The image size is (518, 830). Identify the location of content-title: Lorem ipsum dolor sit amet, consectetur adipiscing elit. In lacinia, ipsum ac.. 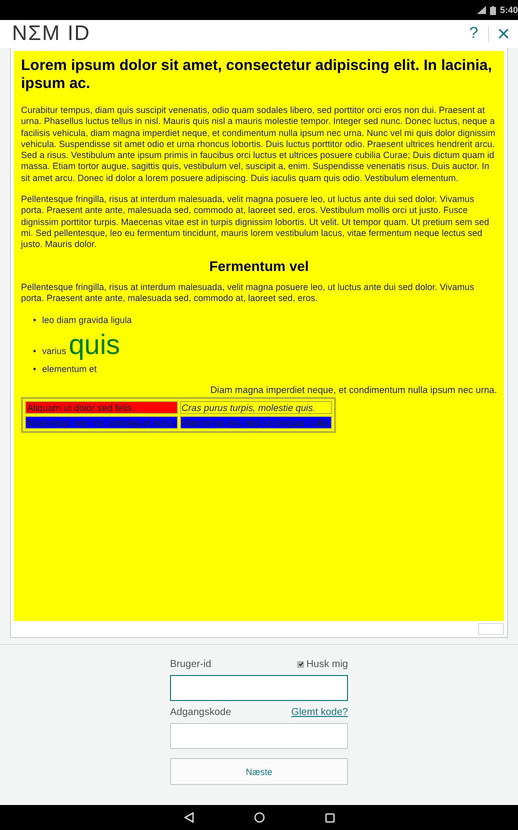
(257, 75).